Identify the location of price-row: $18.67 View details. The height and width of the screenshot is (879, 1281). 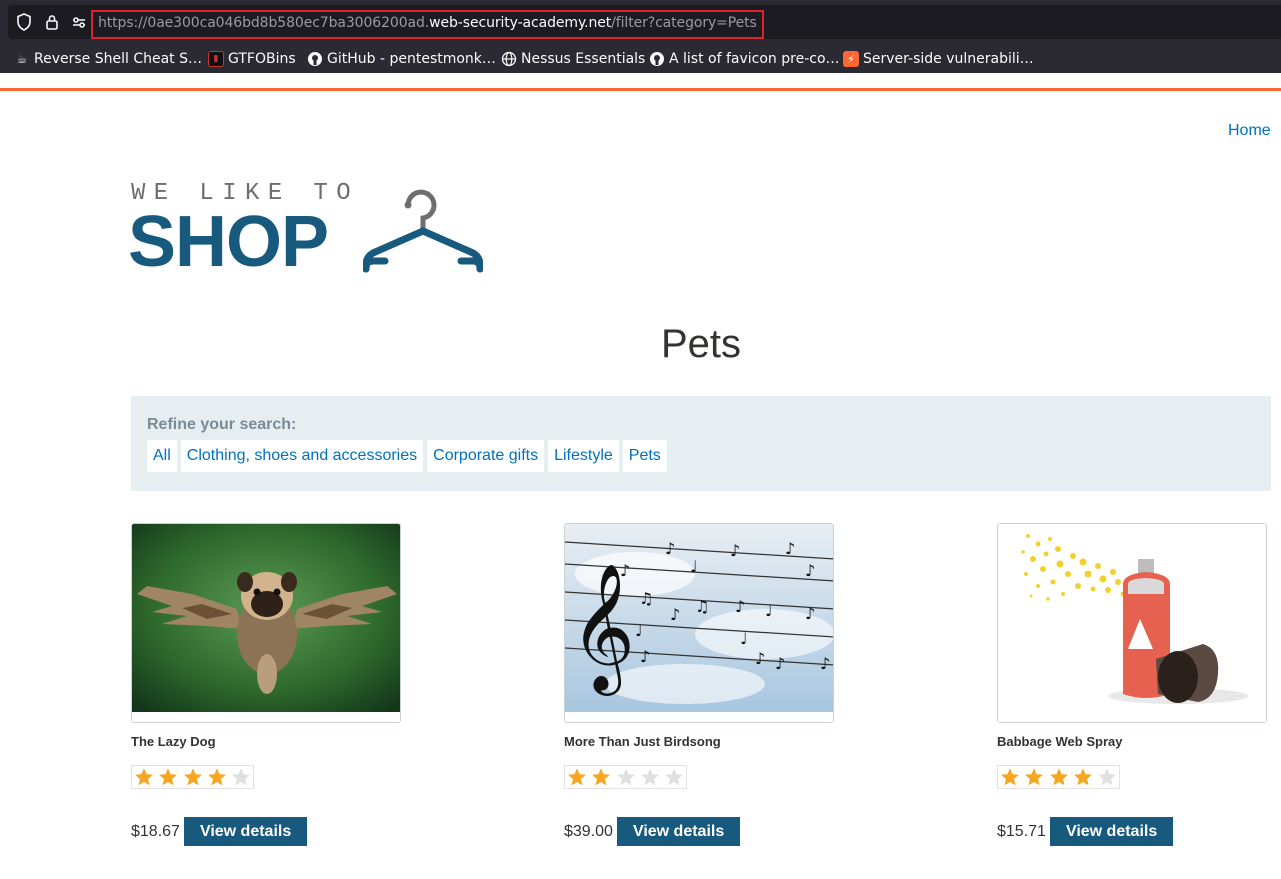
(266, 831).